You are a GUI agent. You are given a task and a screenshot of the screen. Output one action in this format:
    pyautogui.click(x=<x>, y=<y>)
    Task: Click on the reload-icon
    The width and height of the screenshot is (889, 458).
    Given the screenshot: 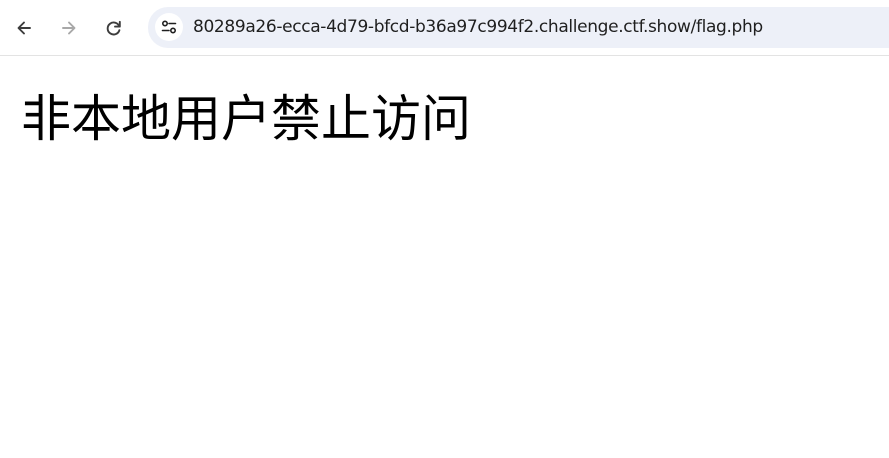 What is the action you would take?
    pyautogui.click(x=113, y=28)
    